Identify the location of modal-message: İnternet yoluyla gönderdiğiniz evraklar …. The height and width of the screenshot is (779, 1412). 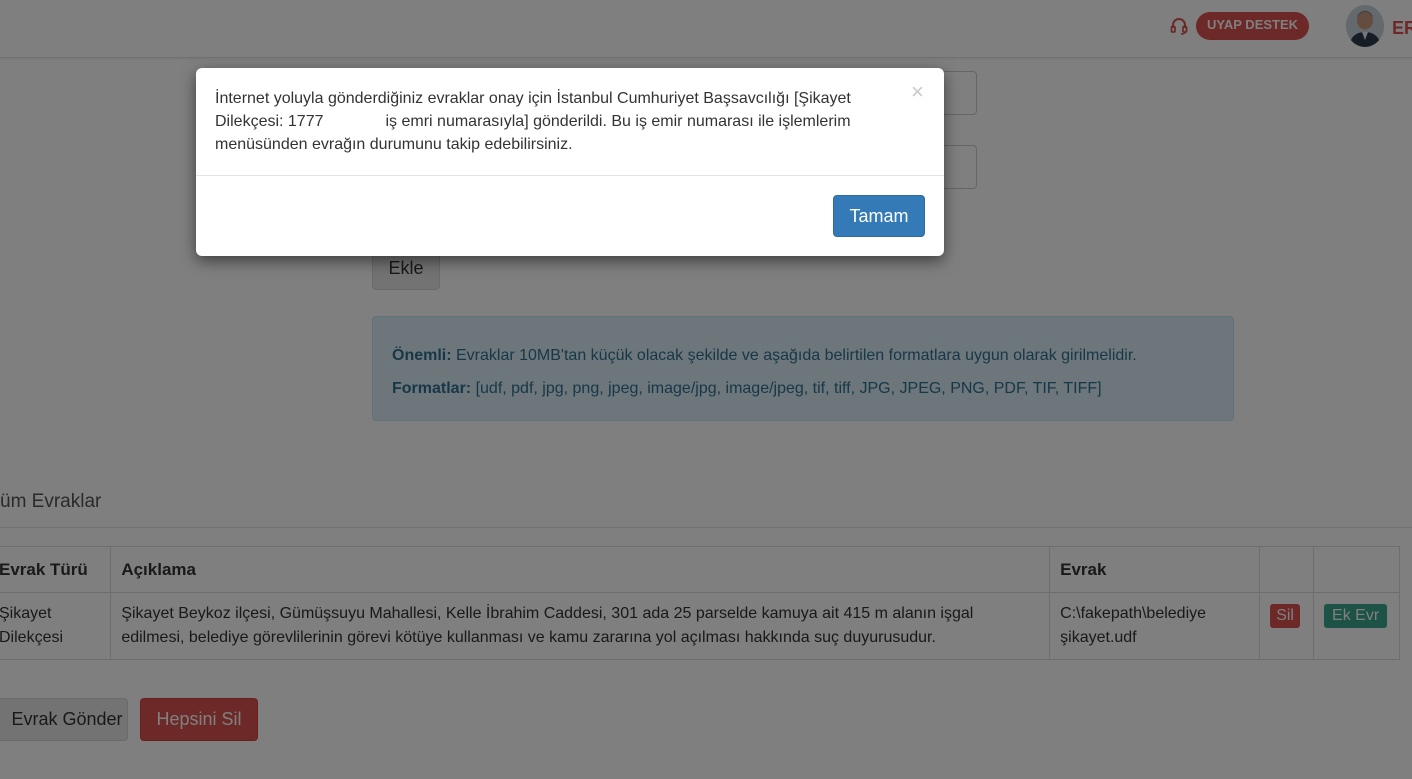
(533, 121).